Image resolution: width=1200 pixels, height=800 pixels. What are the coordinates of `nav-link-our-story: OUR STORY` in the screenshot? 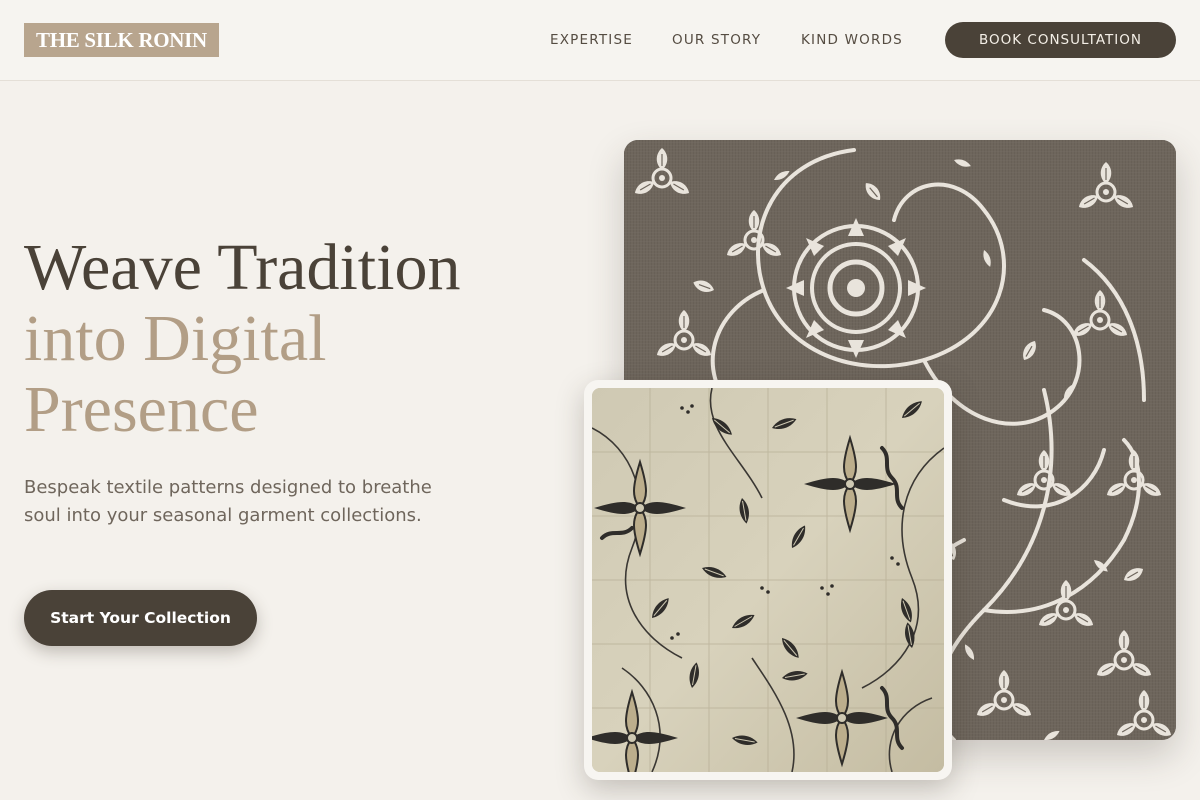 It's located at (716, 40).